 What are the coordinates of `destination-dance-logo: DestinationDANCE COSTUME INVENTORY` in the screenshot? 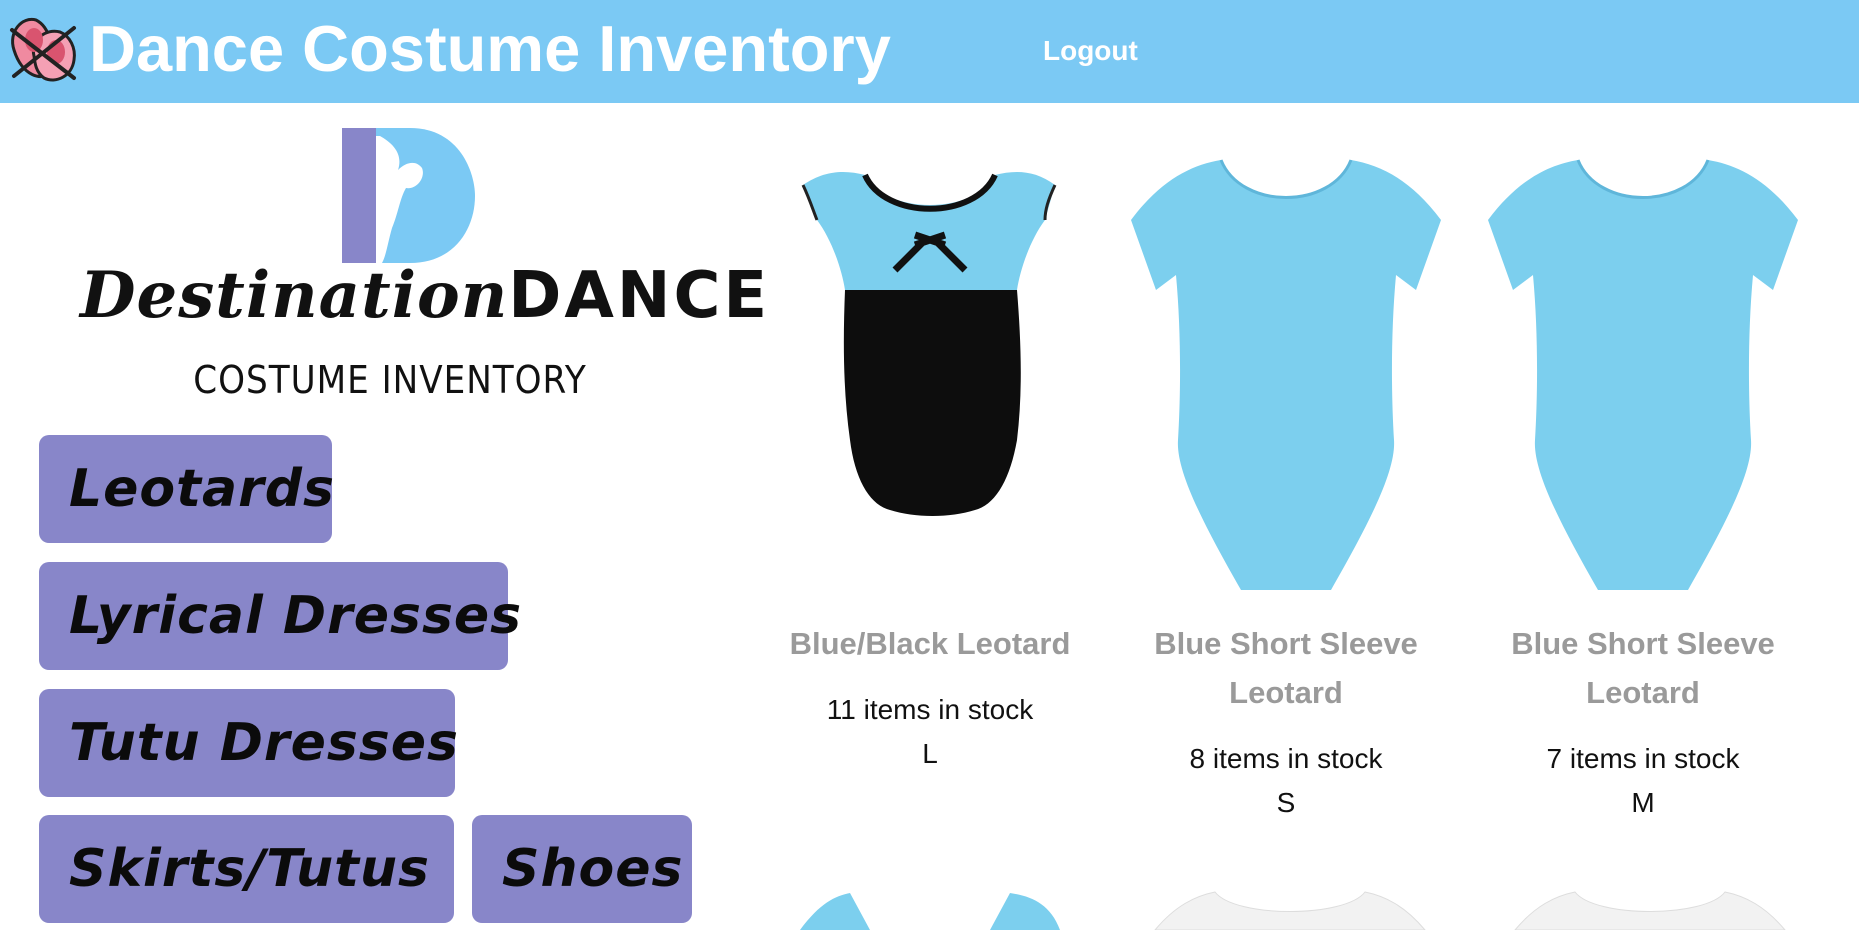 It's located at (423, 268).